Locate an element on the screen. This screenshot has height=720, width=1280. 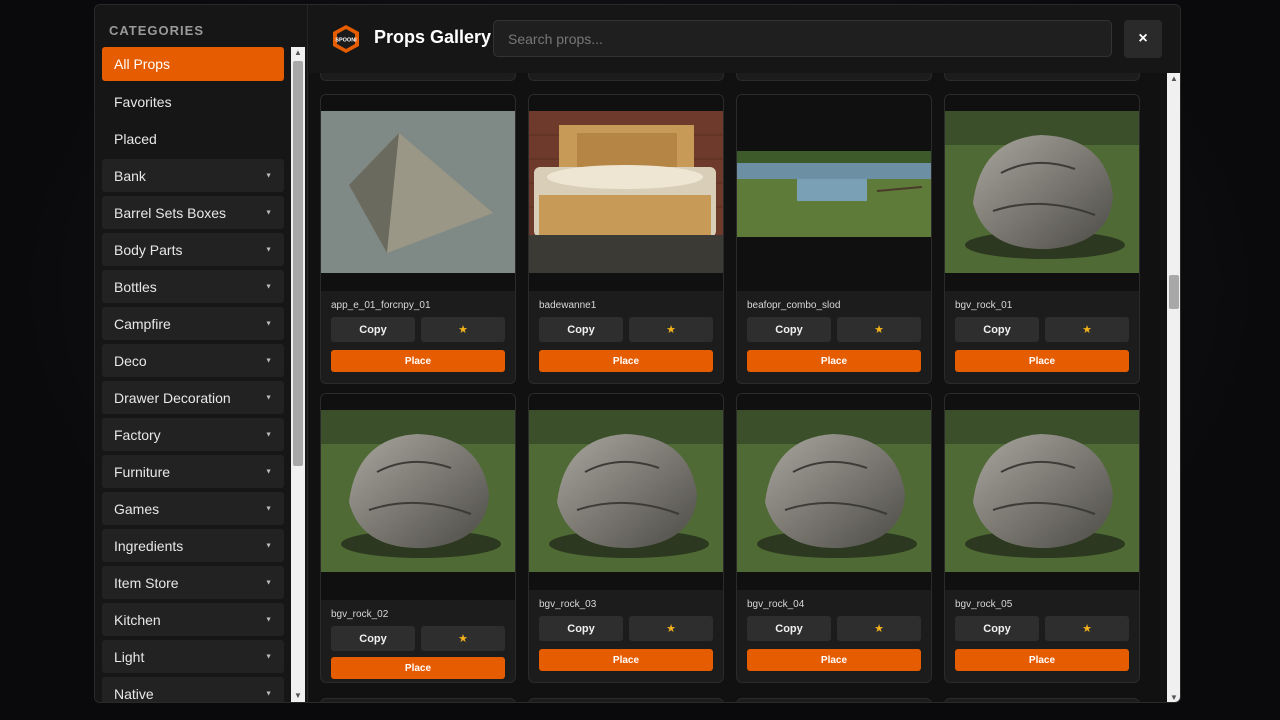
sidebar-item-body-parts: Body Parts ▼ is located at coordinates (193, 249).